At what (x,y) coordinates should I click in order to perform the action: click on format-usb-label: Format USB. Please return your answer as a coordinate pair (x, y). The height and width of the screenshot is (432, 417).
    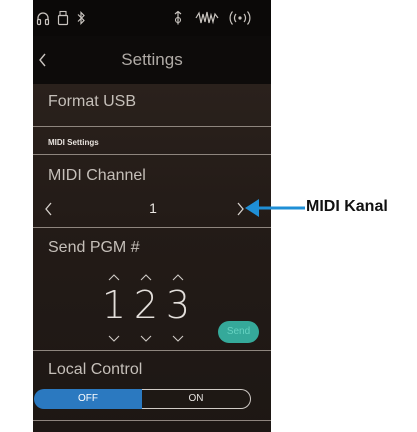
    Looking at the image, I should click on (92, 101).